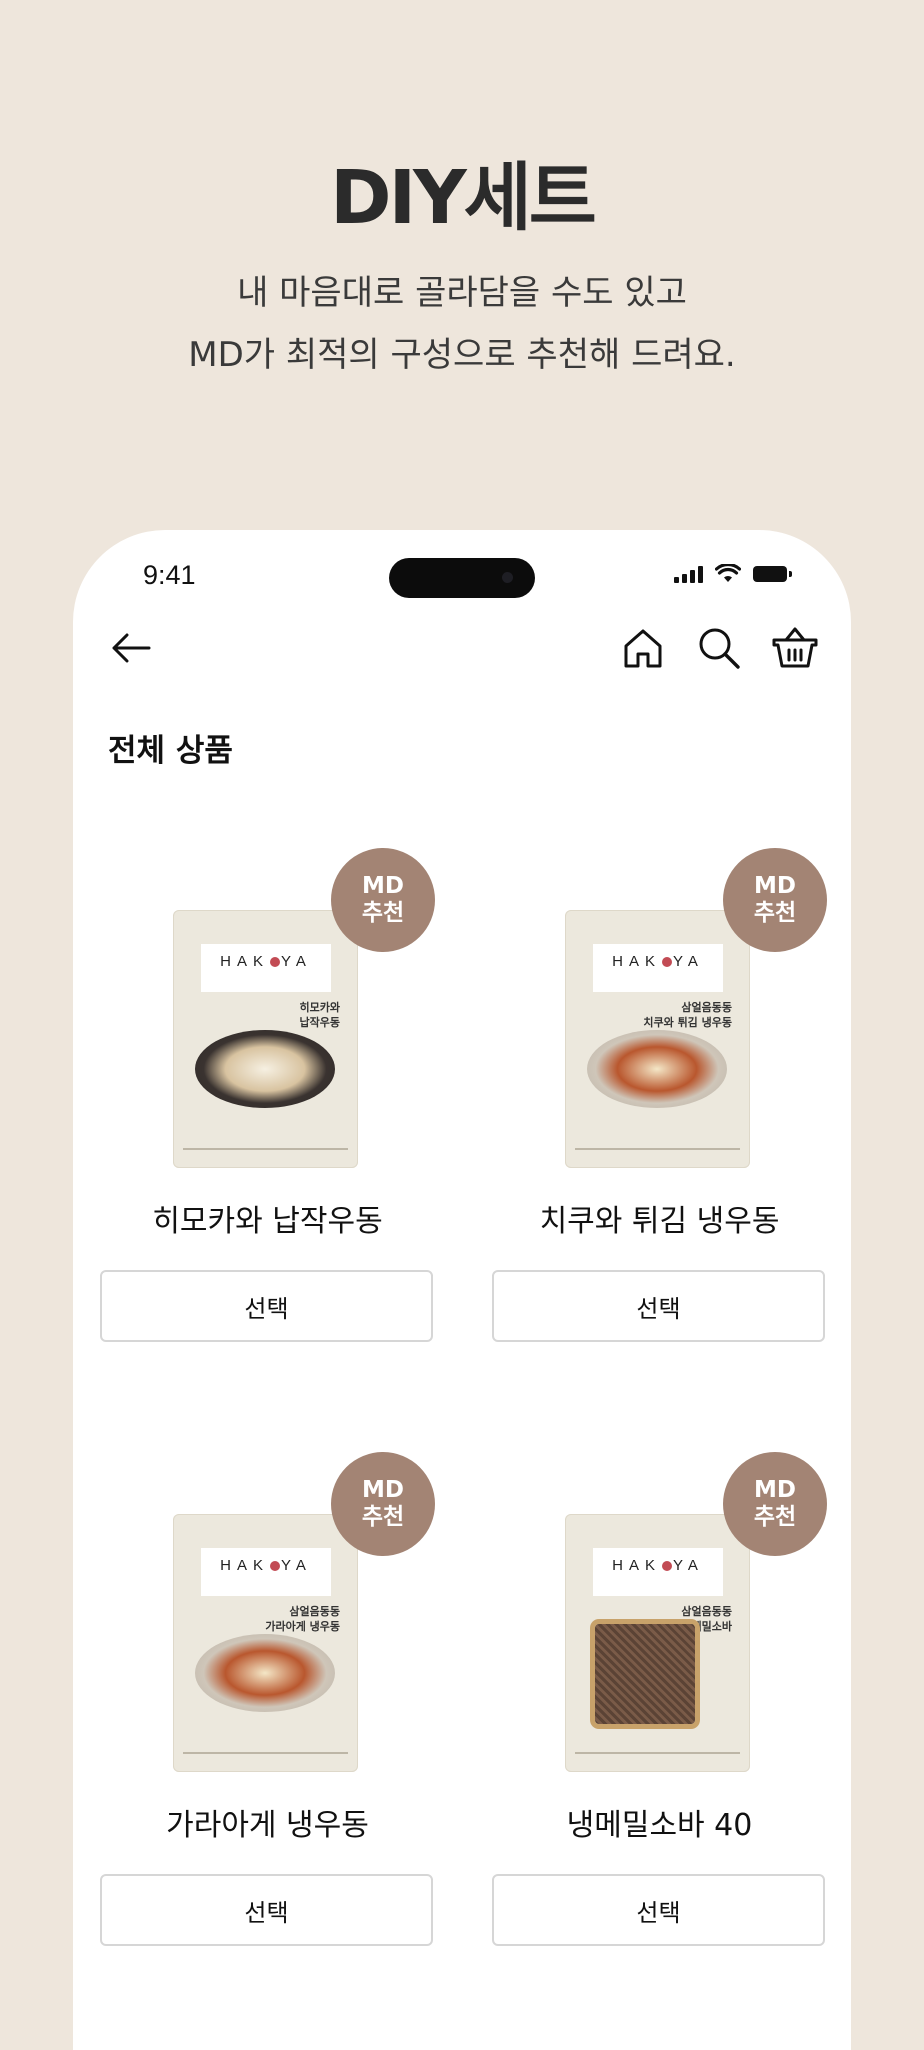 This screenshot has width=924, height=2050. What do you see at coordinates (463, 198) in the screenshot?
I see `page-title: DIY세트` at bounding box center [463, 198].